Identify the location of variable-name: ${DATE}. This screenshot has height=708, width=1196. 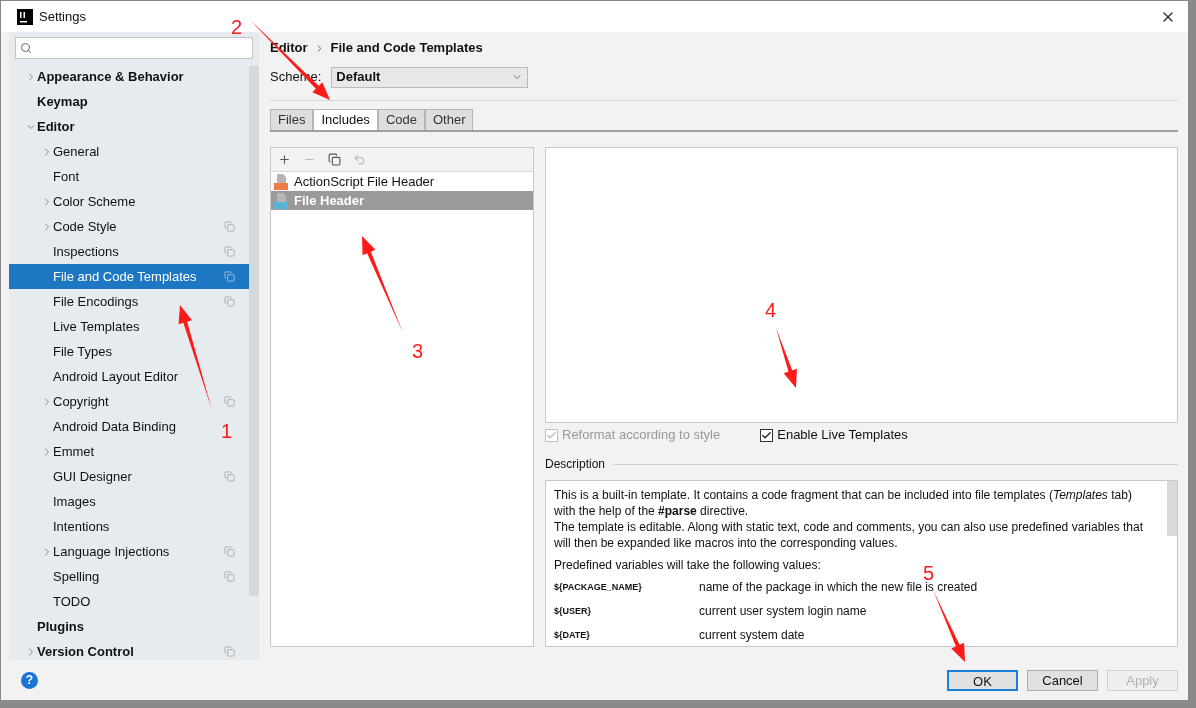
(572, 635).